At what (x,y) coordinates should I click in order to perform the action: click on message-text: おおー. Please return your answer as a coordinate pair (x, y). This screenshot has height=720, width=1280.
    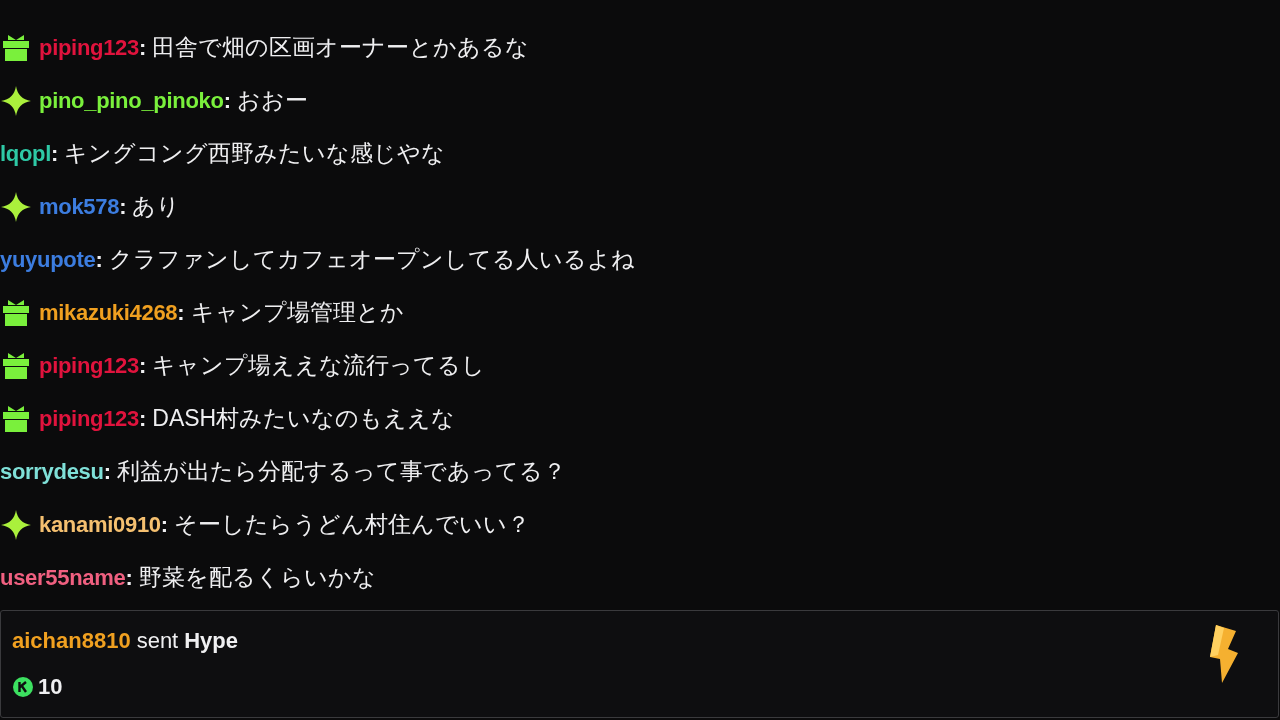
    Looking at the image, I should click on (272, 100).